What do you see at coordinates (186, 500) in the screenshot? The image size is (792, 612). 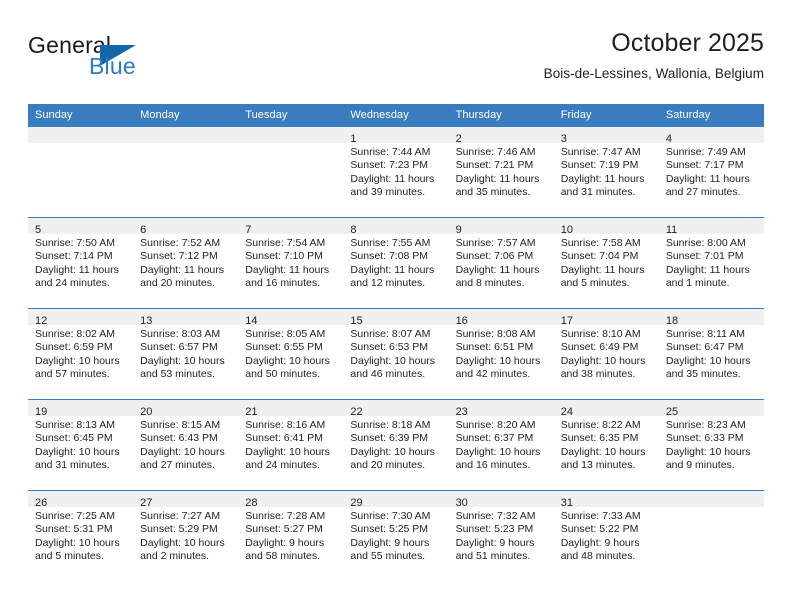 I see `day-number-band: 27` at bounding box center [186, 500].